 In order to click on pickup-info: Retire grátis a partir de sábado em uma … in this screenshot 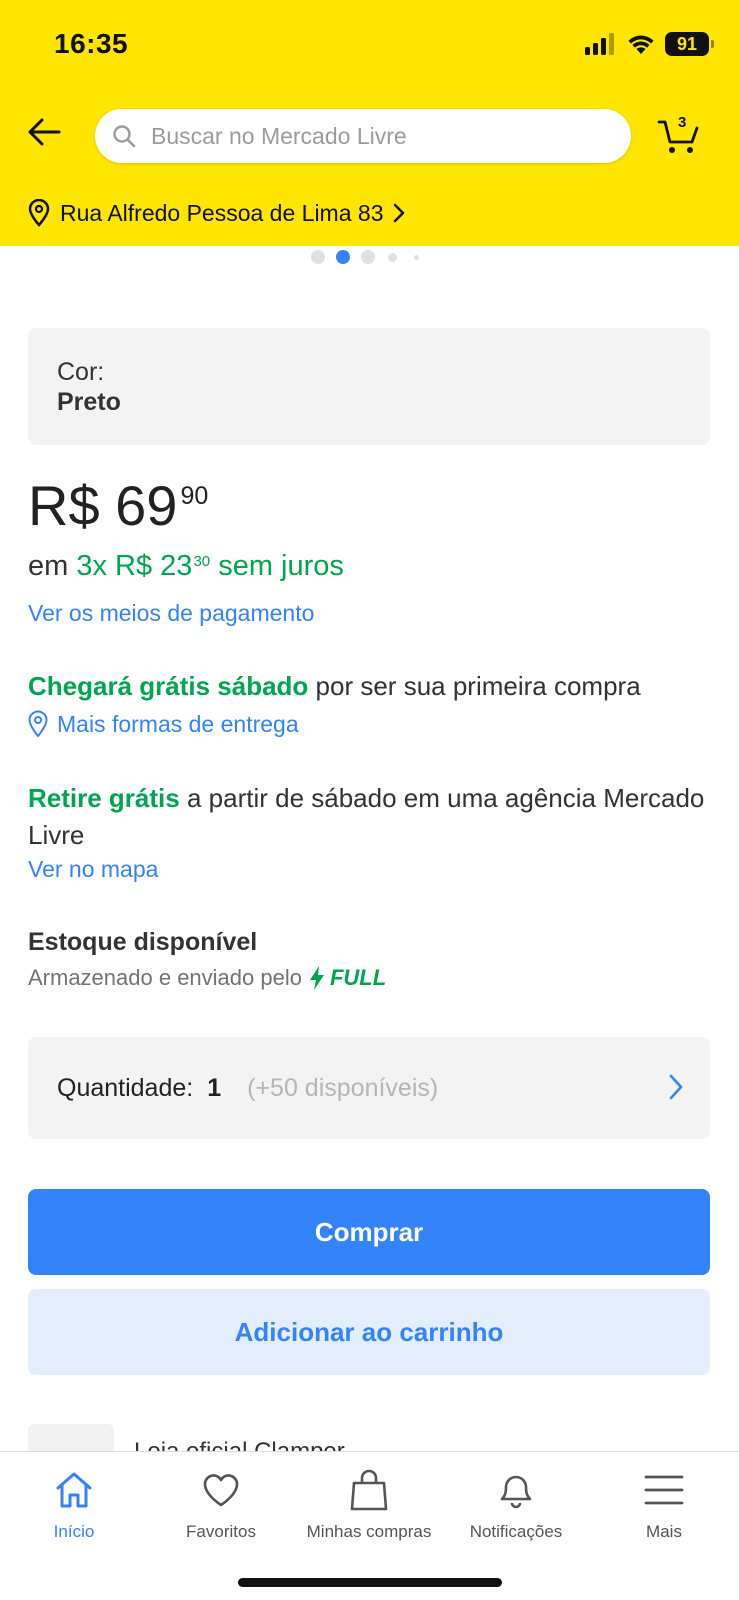, I will do `click(368, 817)`.